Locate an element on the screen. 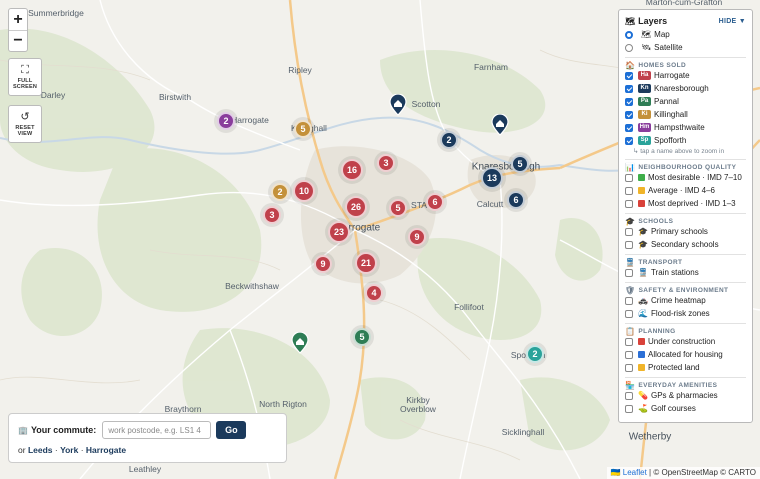 The image size is (760, 479). cluster-marker: 10 is located at coordinates (304, 191).